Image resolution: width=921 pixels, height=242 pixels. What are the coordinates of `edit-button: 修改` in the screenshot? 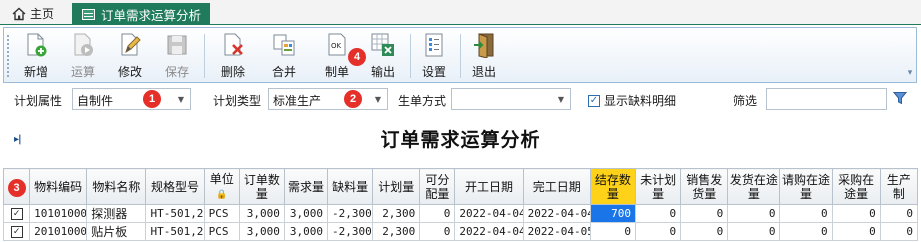 It's located at (130, 56).